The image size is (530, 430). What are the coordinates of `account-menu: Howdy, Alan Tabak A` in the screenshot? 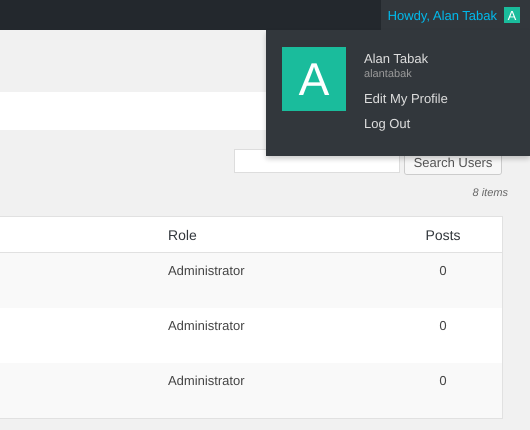 It's located at (455, 15).